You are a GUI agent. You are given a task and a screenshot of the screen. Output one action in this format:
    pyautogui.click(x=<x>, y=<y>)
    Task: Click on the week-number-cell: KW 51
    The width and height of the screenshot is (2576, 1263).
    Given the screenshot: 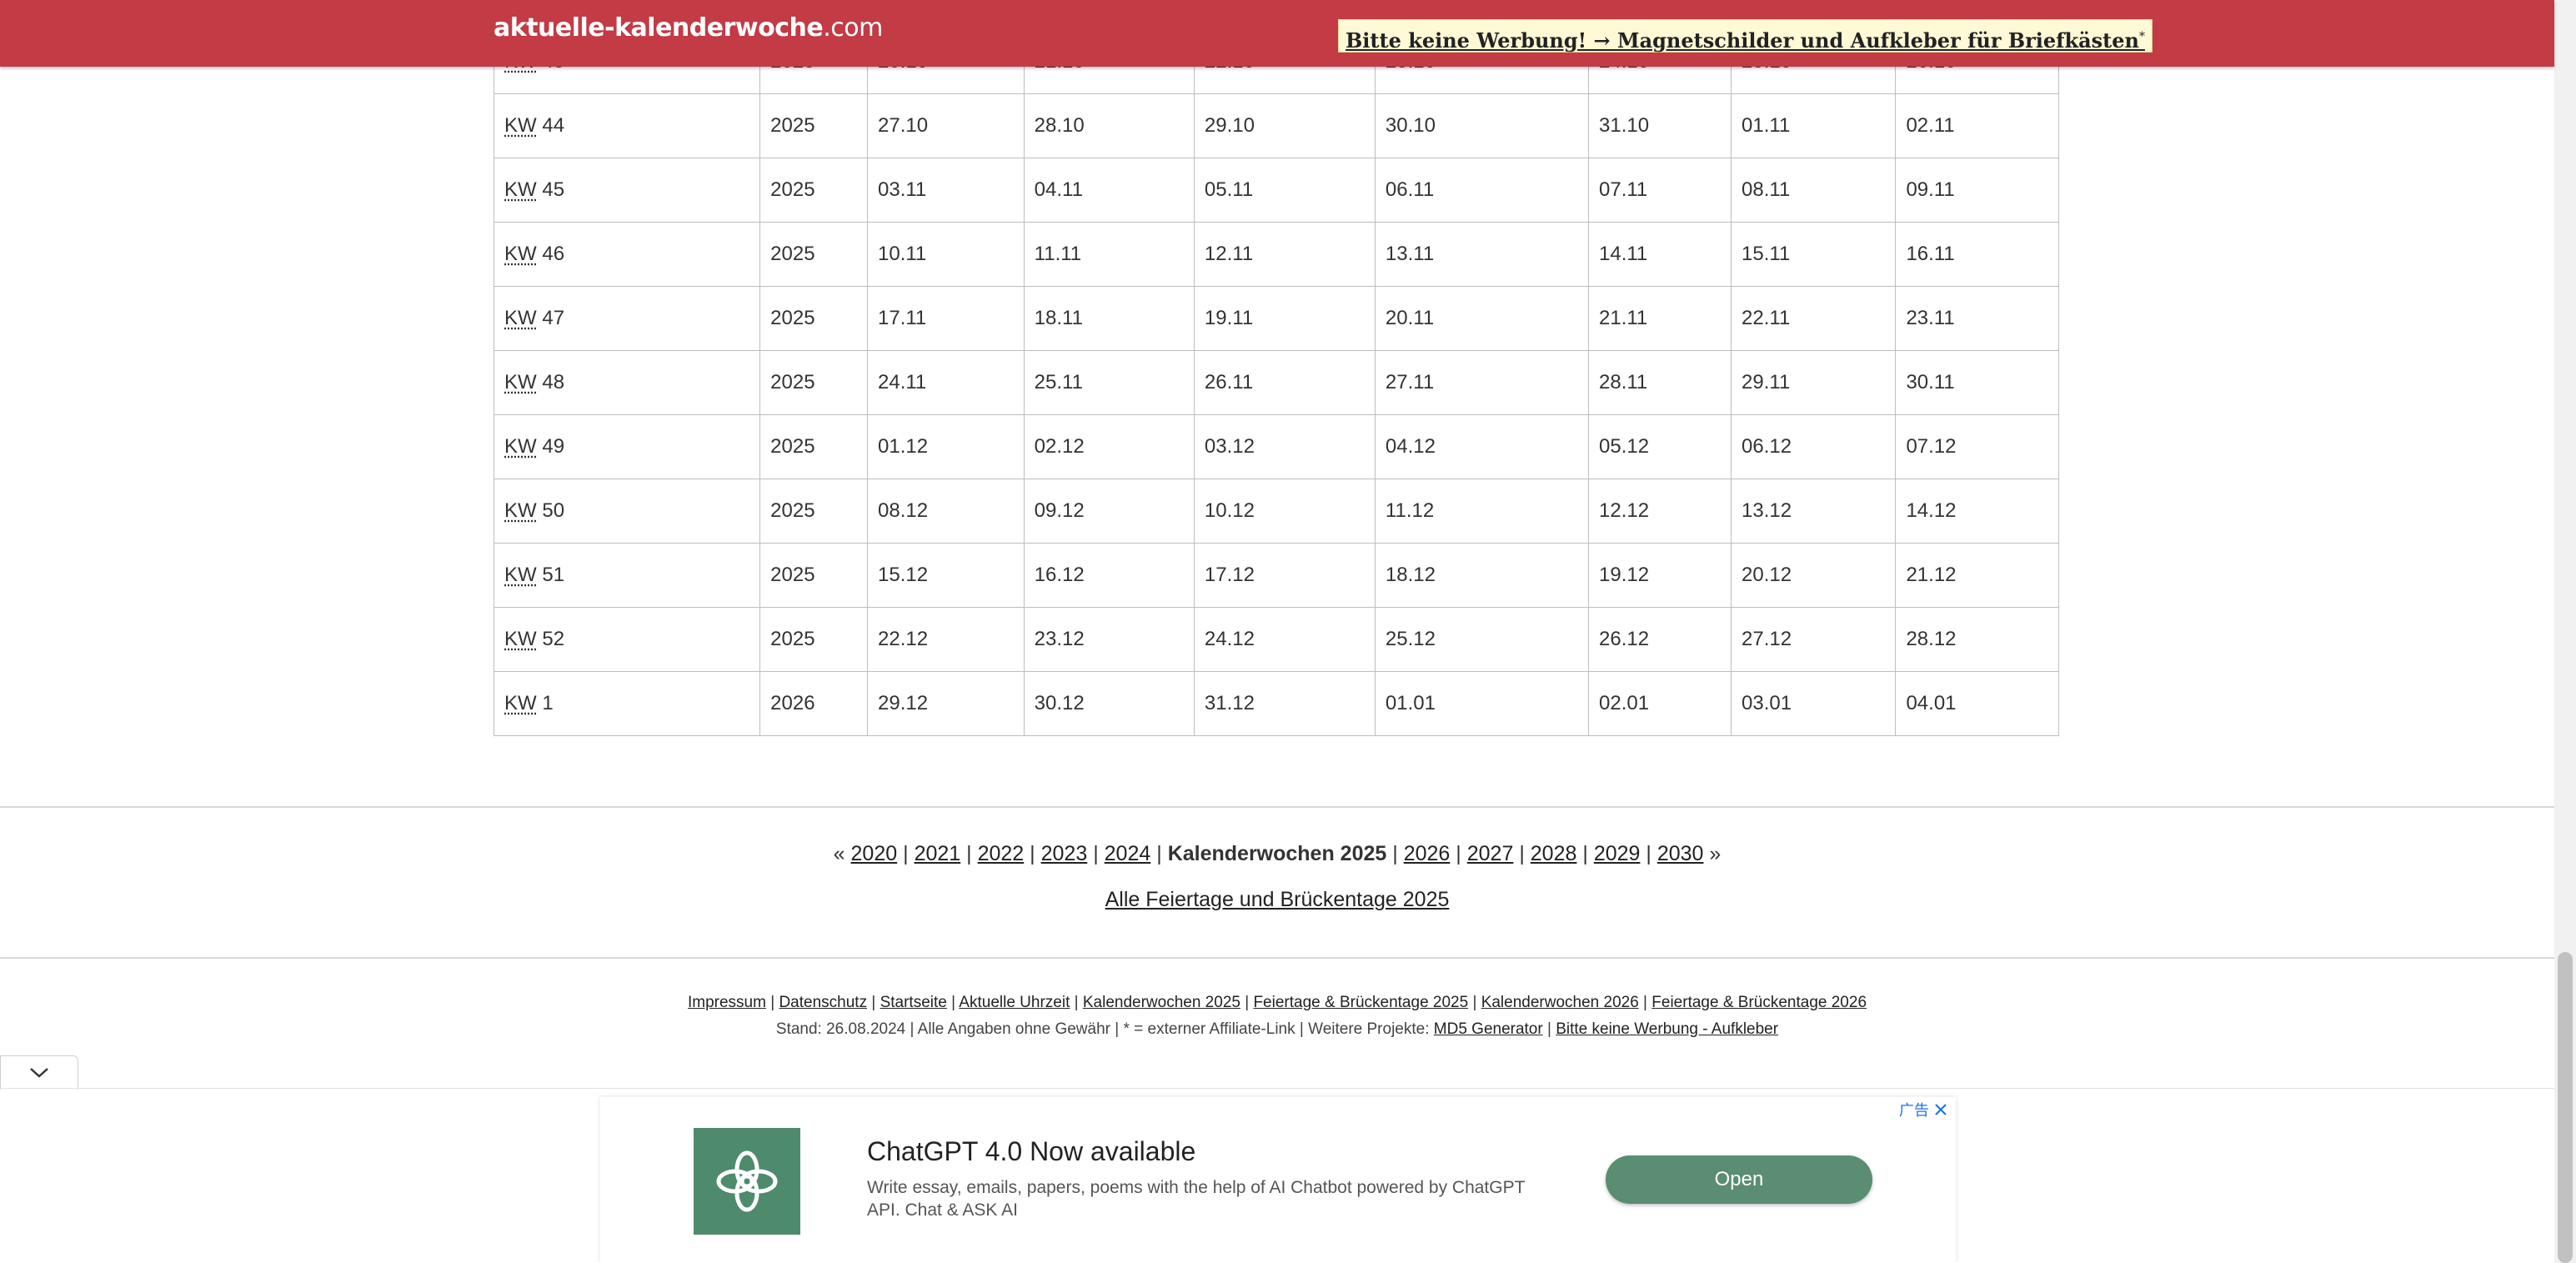 What is the action you would take?
    pyautogui.click(x=627, y=575)
    